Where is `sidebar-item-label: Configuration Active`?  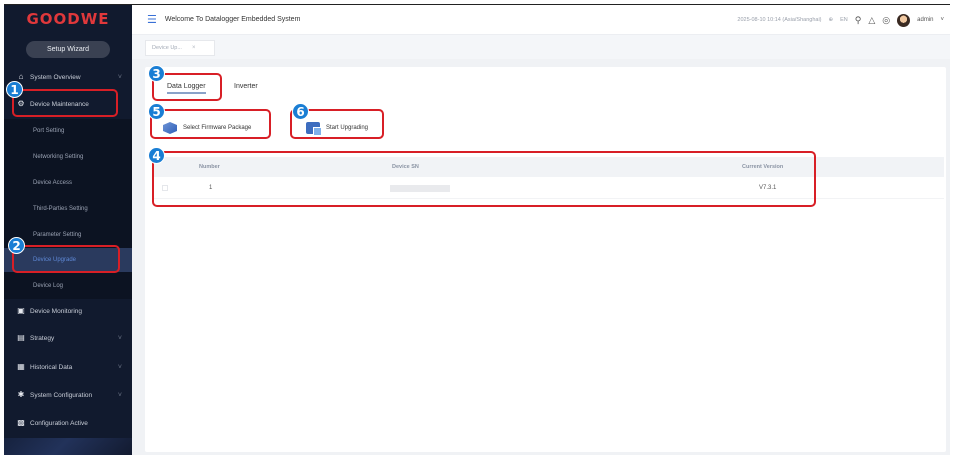 sidebar-item-label: Configuration Active is located at coordinates (59, 423).